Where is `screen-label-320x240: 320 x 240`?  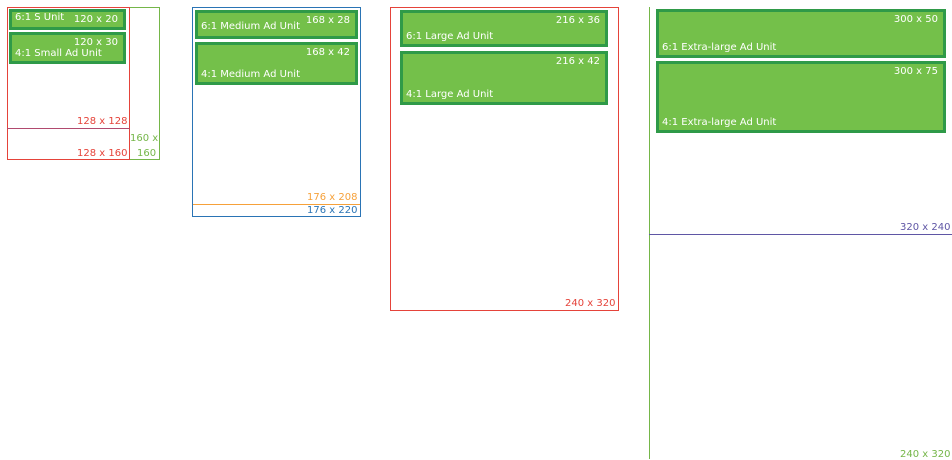 screen-label-320x240: 320 x 240 is located at coordinates (925, 227).